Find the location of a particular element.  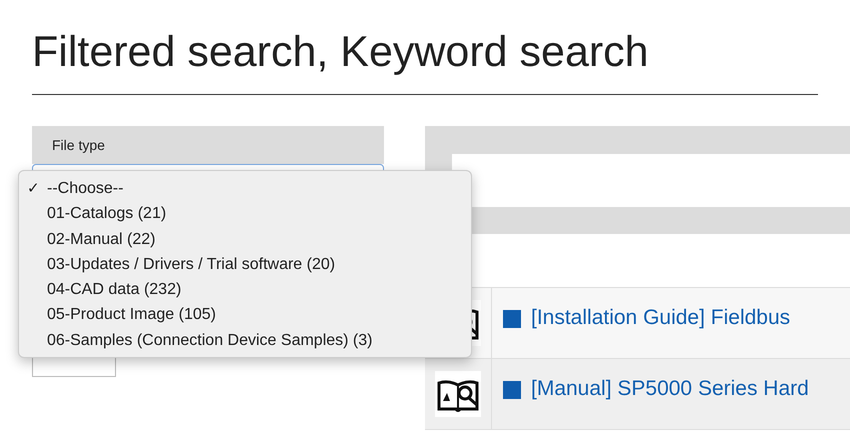

dropdown-option: ✓ --Choose-- is located at coordinates (245, 189).